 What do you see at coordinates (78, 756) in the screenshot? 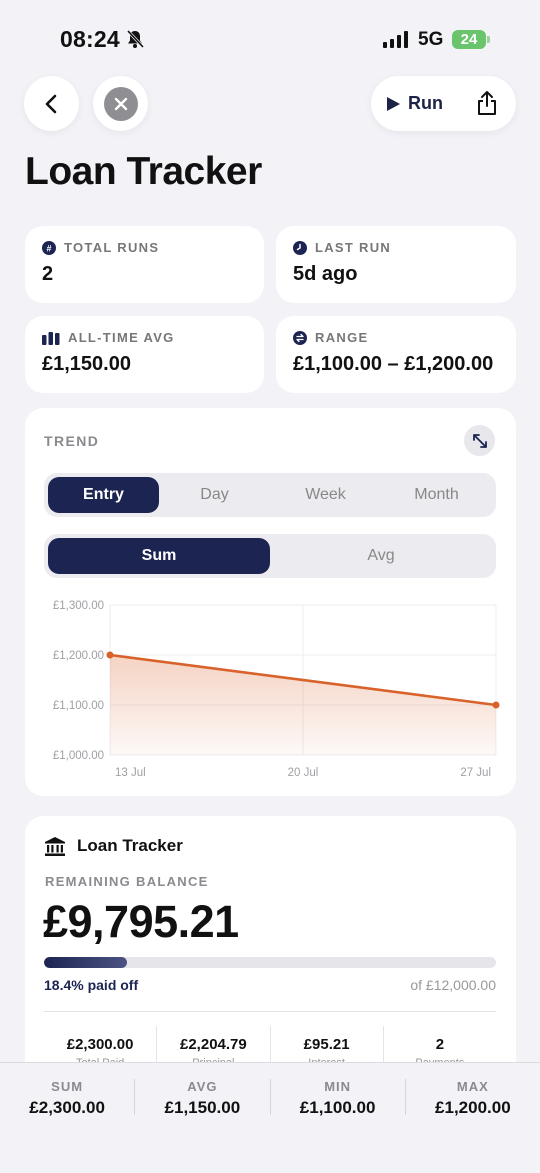
I see `y-tick-label: £1,000.00` at bounding box center [78, 756].